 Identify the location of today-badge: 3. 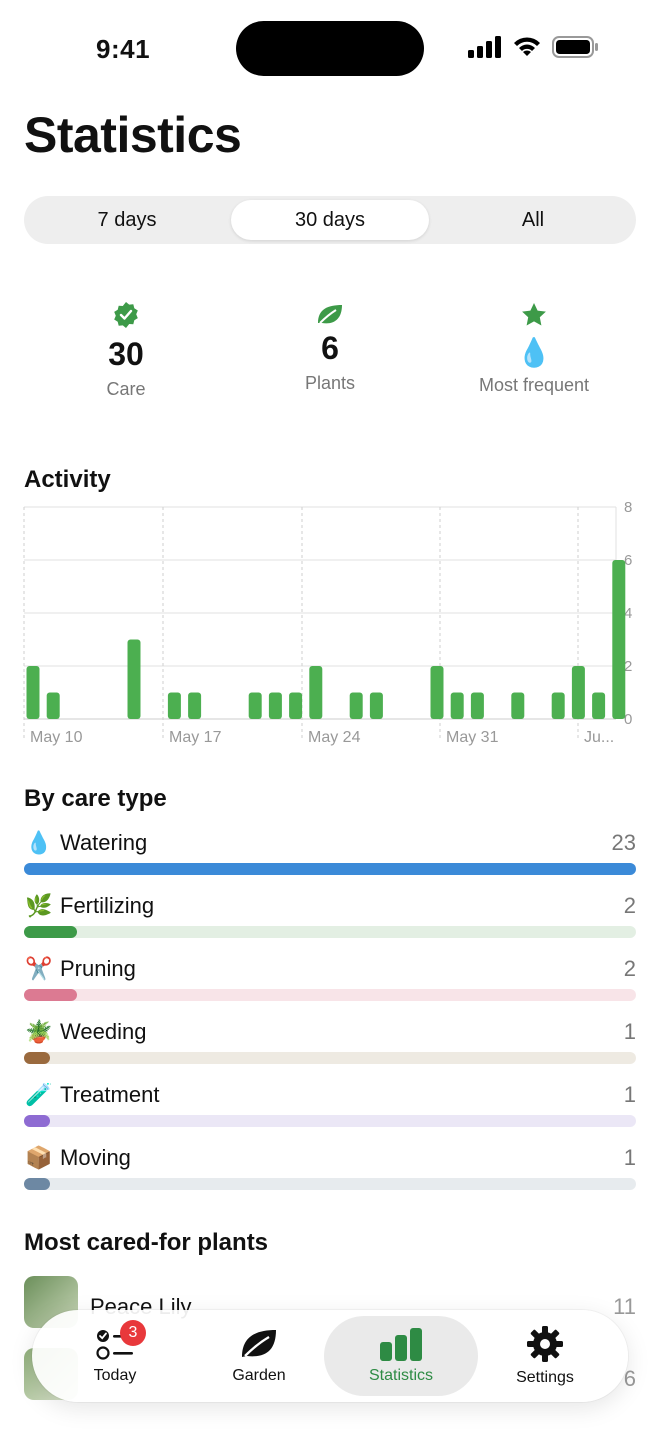
(133, 1333).